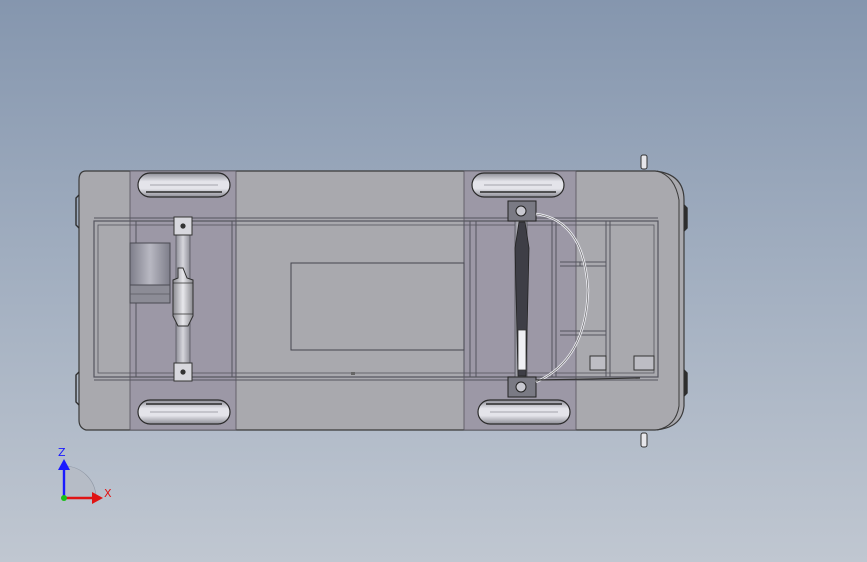  Describe the element at coordinates (522, 350) in the screenshot. I see `steering-rod-boot` at that location.